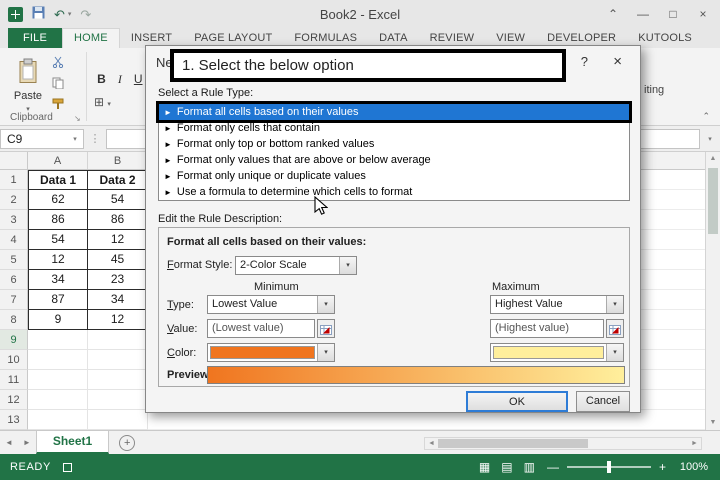  I want to click on cell-B2: 54, so click(118, 200).